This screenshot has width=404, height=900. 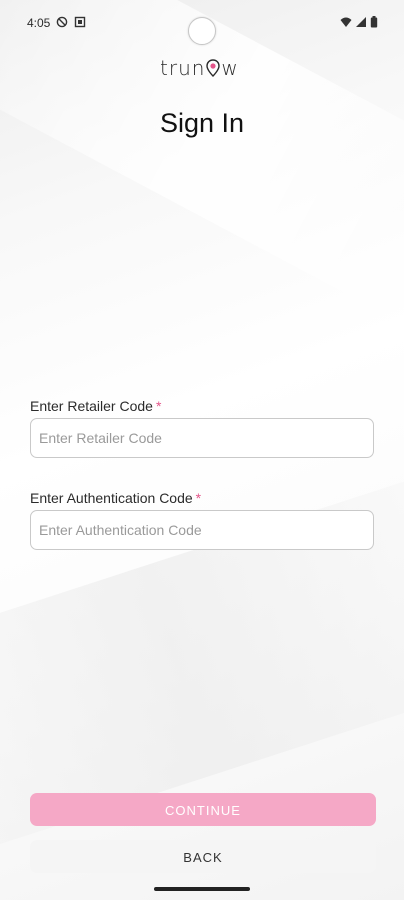 I want to click on authentication-code-label-text: Enter Authentication Code, so click(x=111, y=498).